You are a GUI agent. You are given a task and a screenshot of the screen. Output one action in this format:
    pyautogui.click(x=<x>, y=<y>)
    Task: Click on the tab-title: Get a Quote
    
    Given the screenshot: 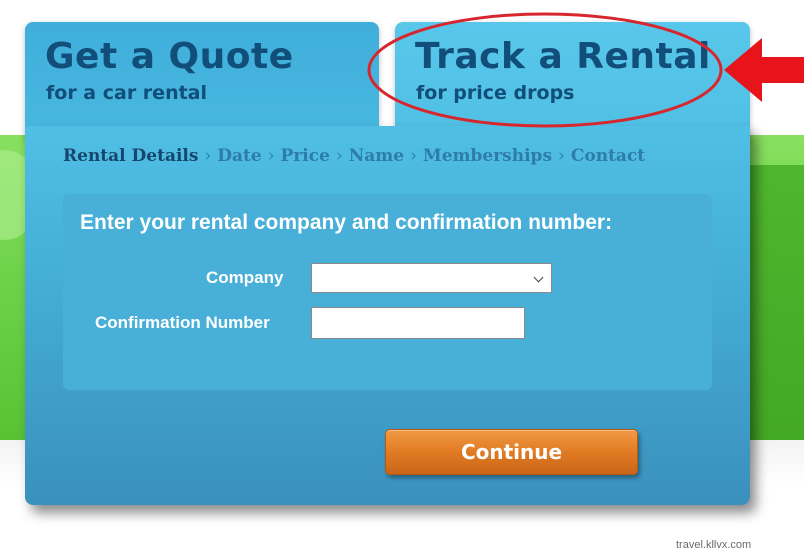 What is the action you would take?
    pyautogui.click(x=169, y=56)
    